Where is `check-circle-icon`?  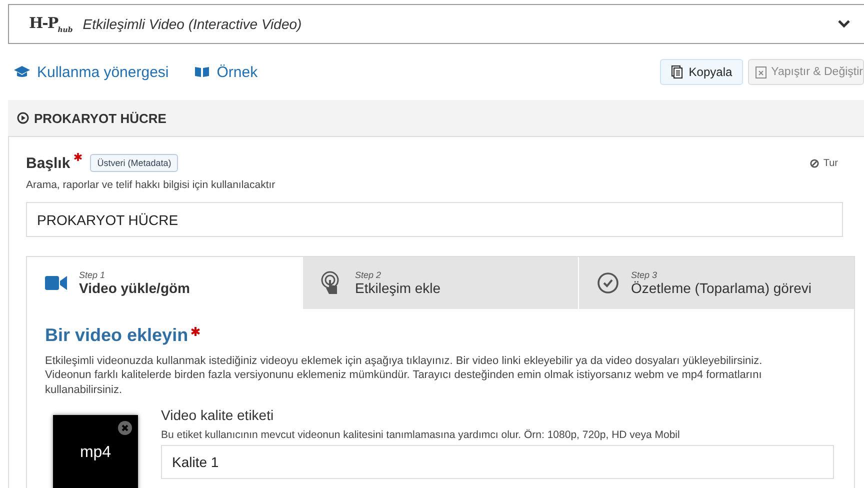 check-circle-icon is located at coordinates (608, 283).